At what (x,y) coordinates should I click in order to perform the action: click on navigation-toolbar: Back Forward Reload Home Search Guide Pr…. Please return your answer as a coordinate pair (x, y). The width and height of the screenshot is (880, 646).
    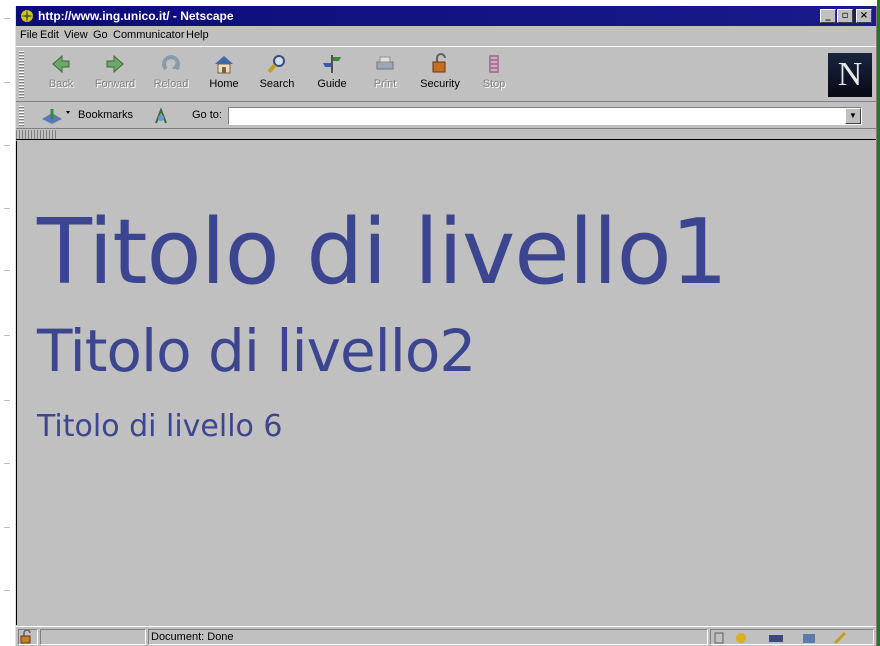
    Looking at the image, I should click on (446, 74).